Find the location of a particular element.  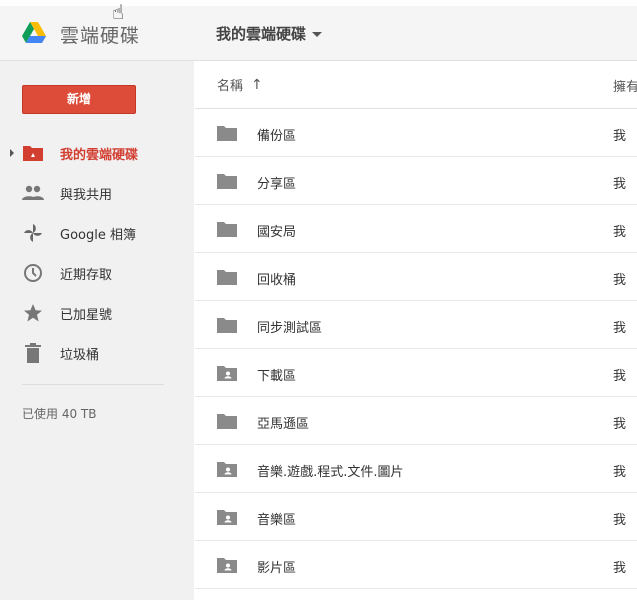

list-header: 名稱 ↑ 擁有 is located at coordinates (416, 85).